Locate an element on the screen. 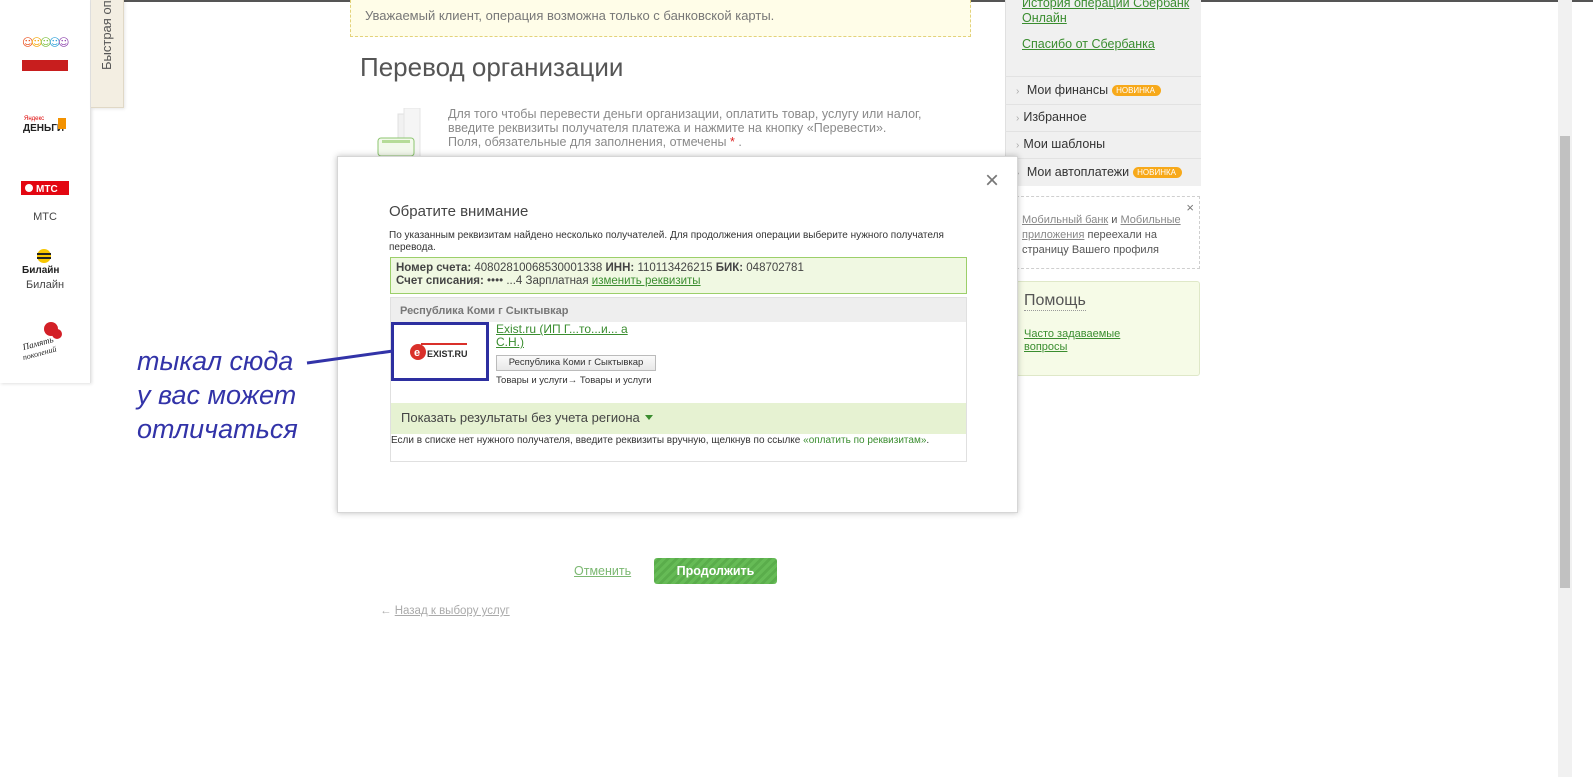 This screenshot has height=777, width=1593. dialog-title: Обратите внимание is located at coordinates (459, 211).